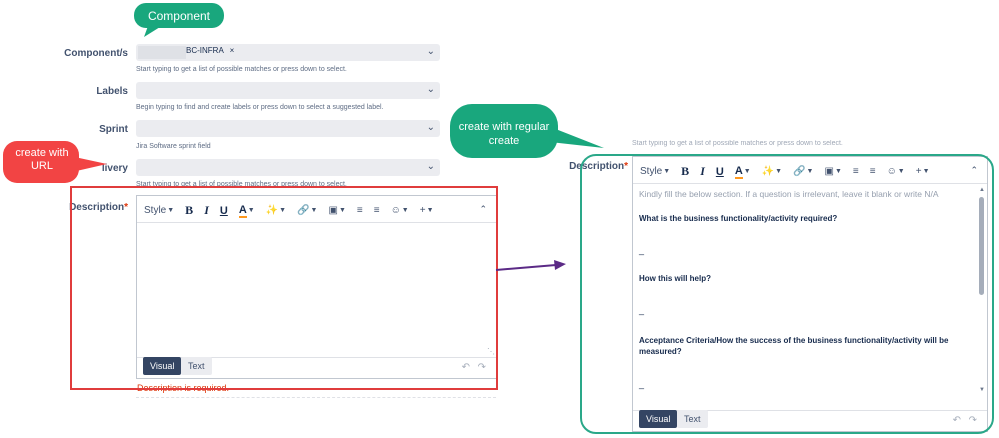 This screenshot has height=438, width=999. I want to click on component-chip-text: BC-INFRA, so click(205, 50).